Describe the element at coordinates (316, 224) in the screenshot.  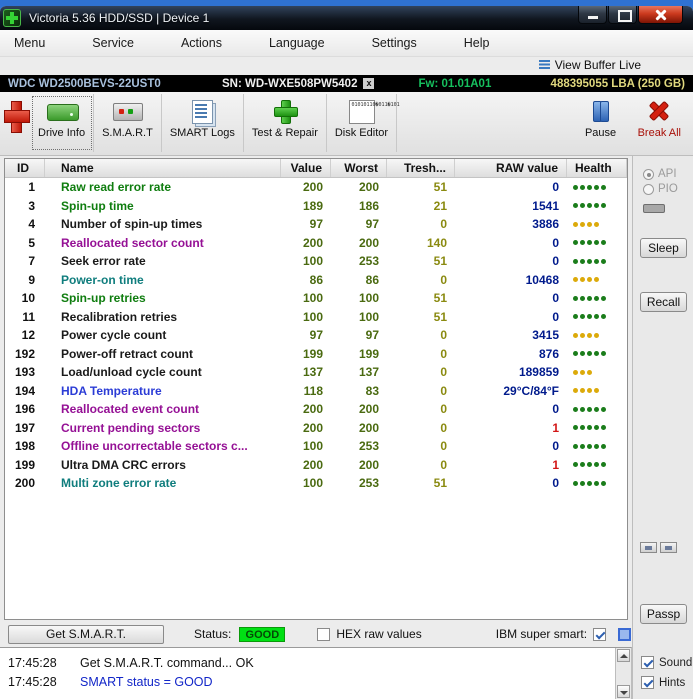
I see `smart-row-4: 4 Number of spin-up times 97 97 0 3886` at that location.